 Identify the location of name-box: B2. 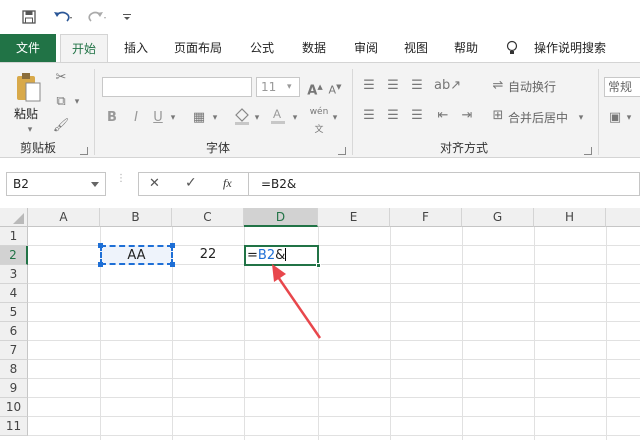
(56, 184).